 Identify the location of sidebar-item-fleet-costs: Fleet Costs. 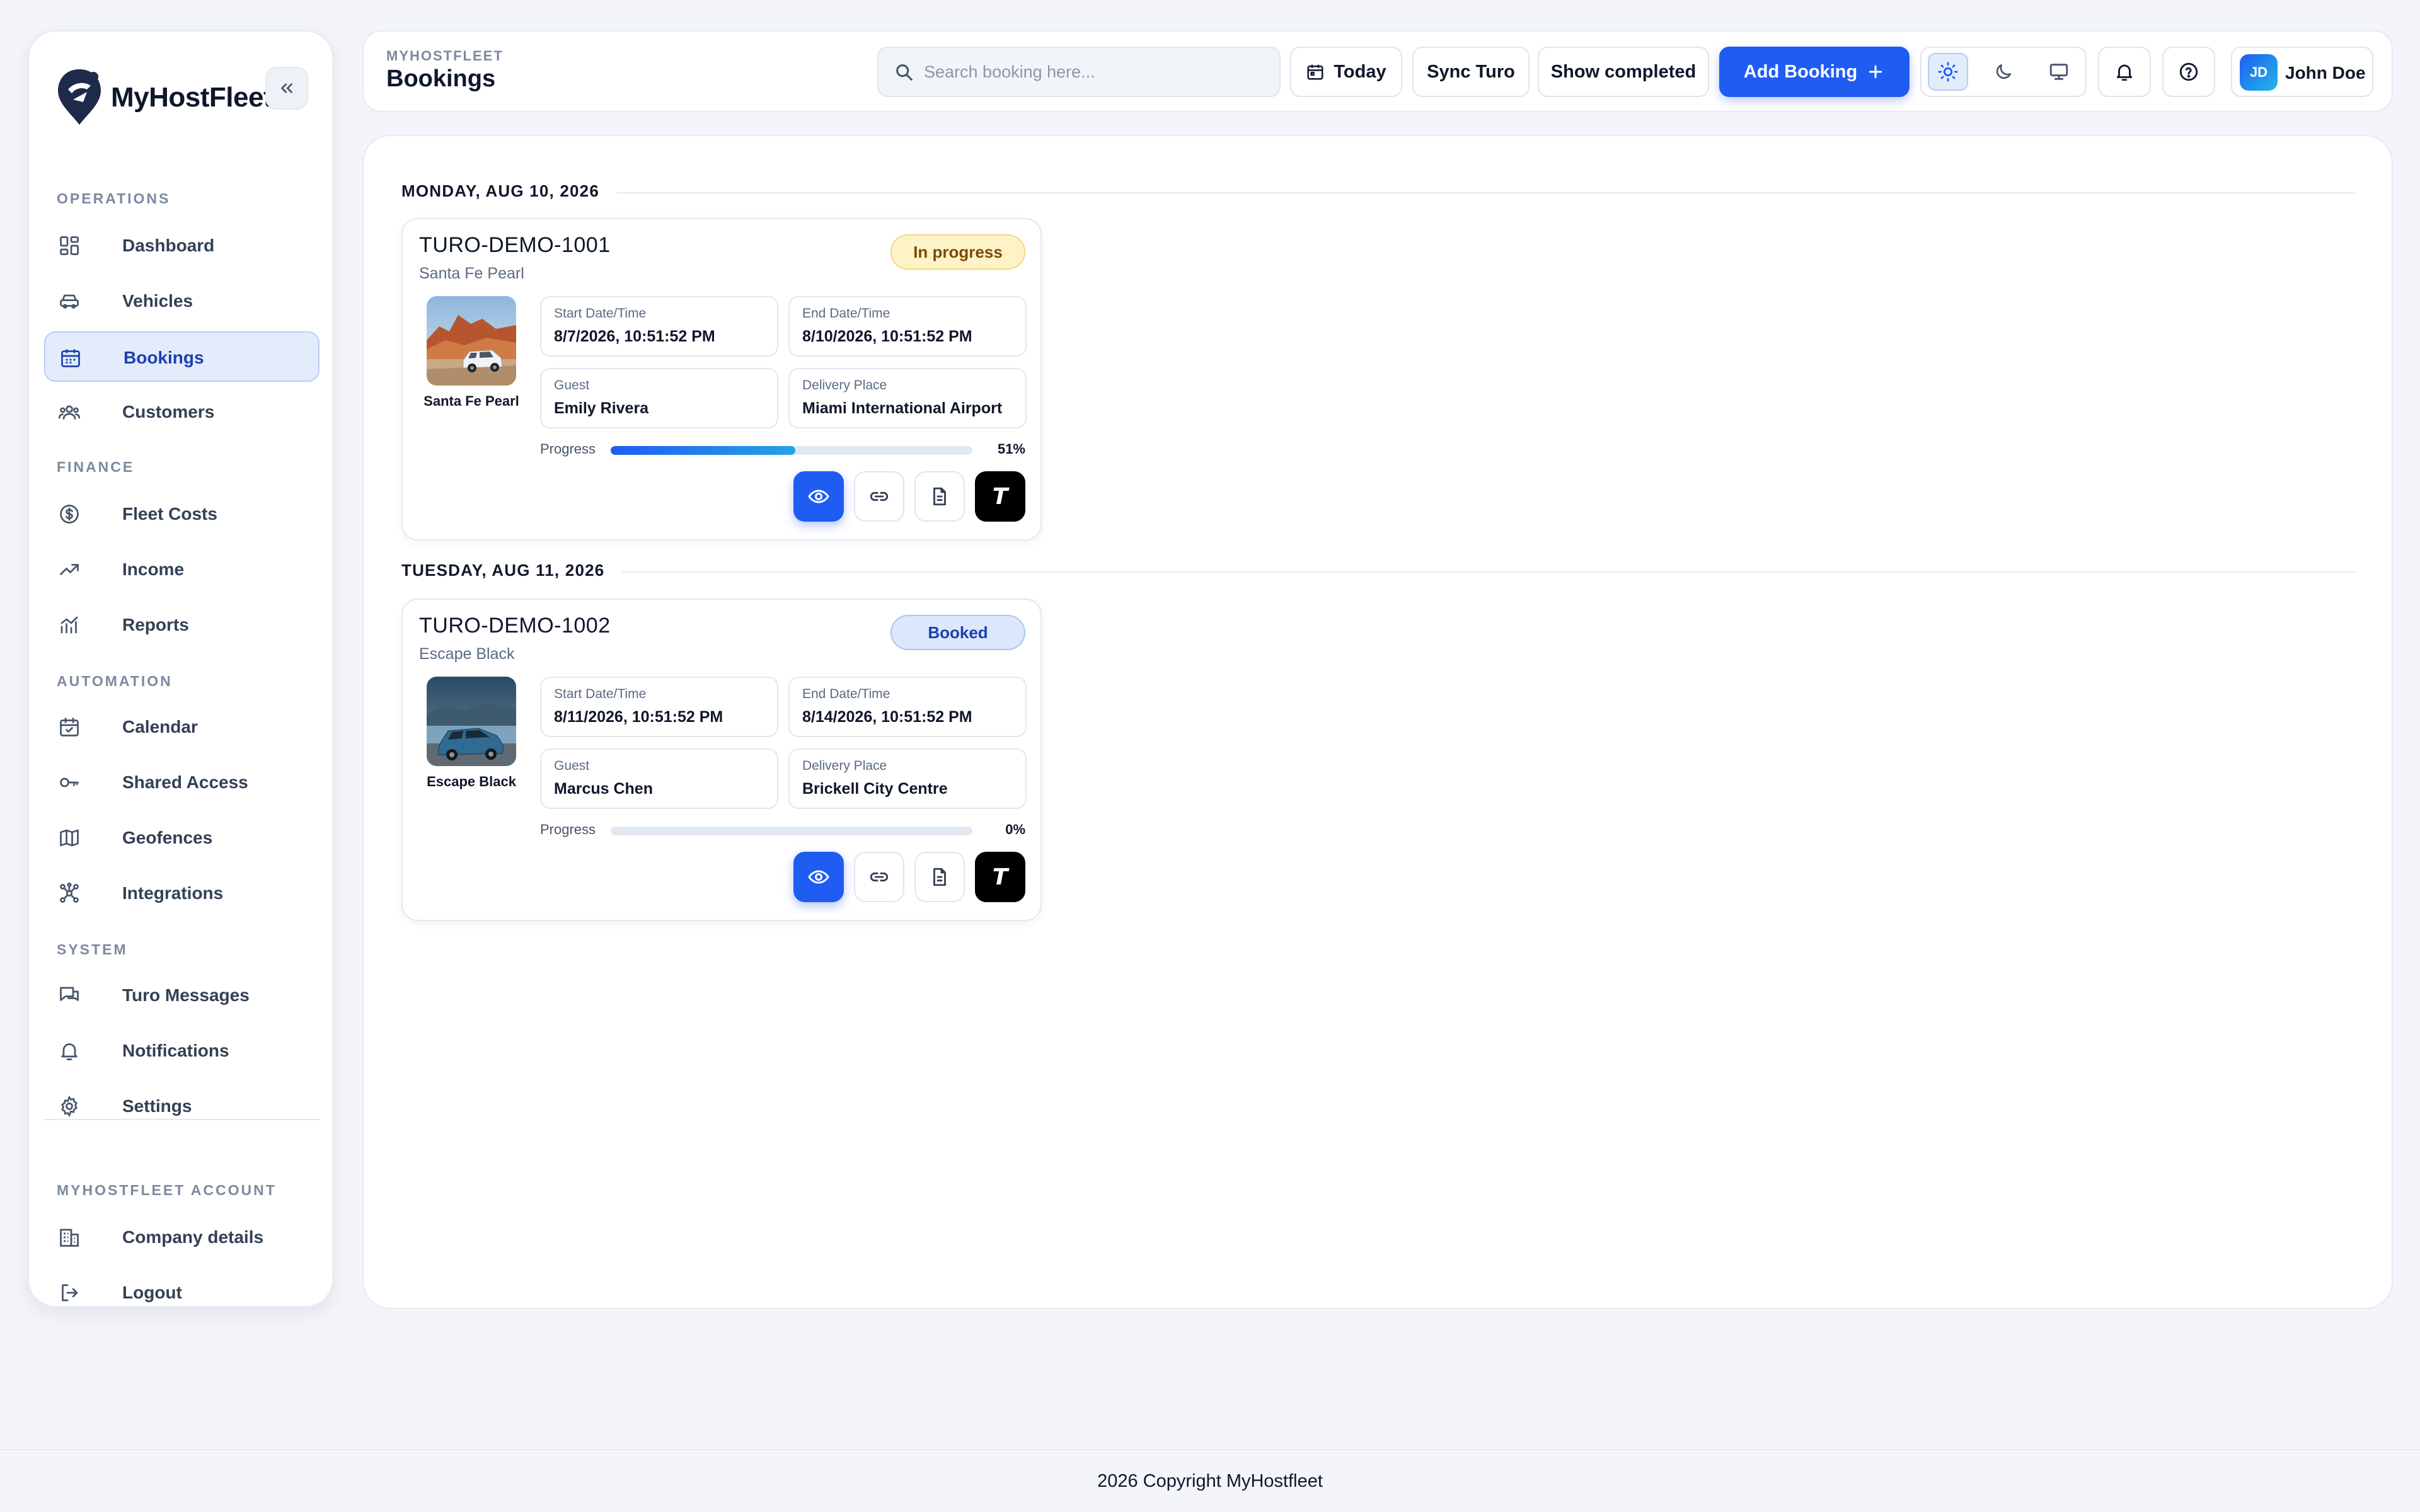
(182, 514).